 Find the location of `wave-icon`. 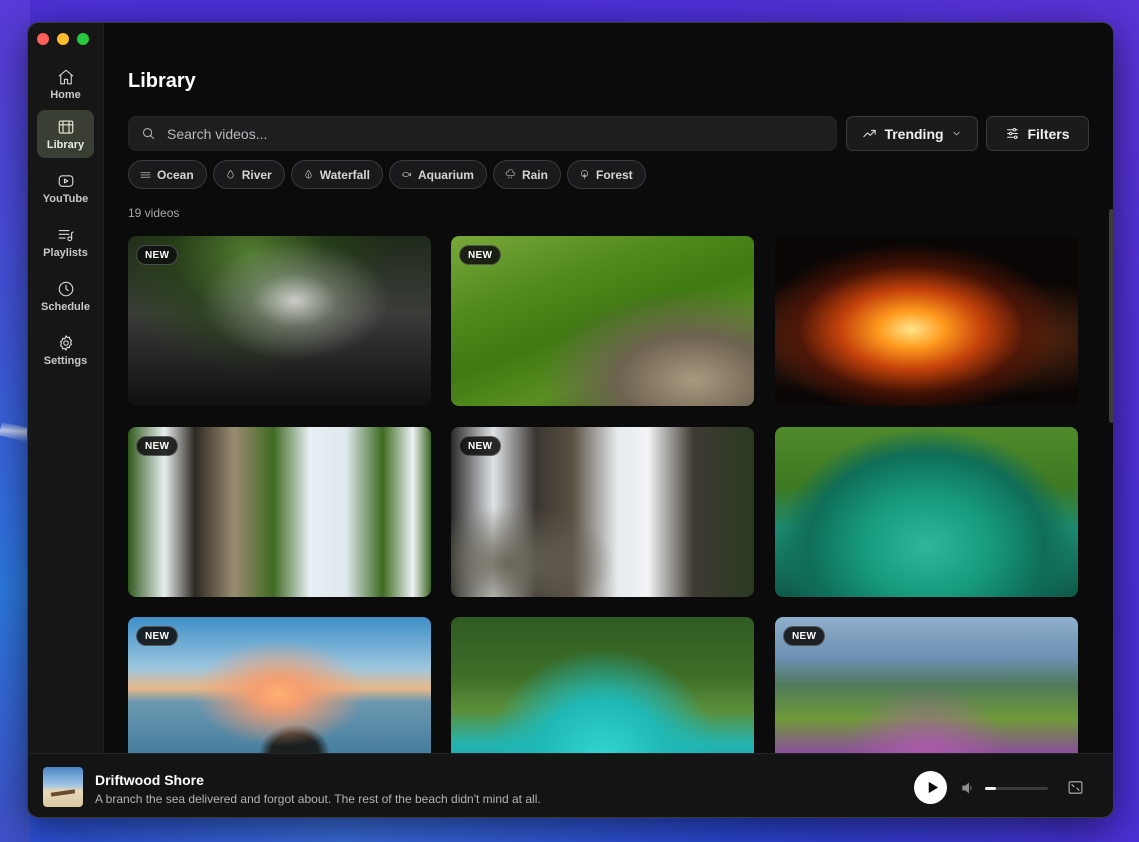

wave-icon is located at coordinates (145, 174).